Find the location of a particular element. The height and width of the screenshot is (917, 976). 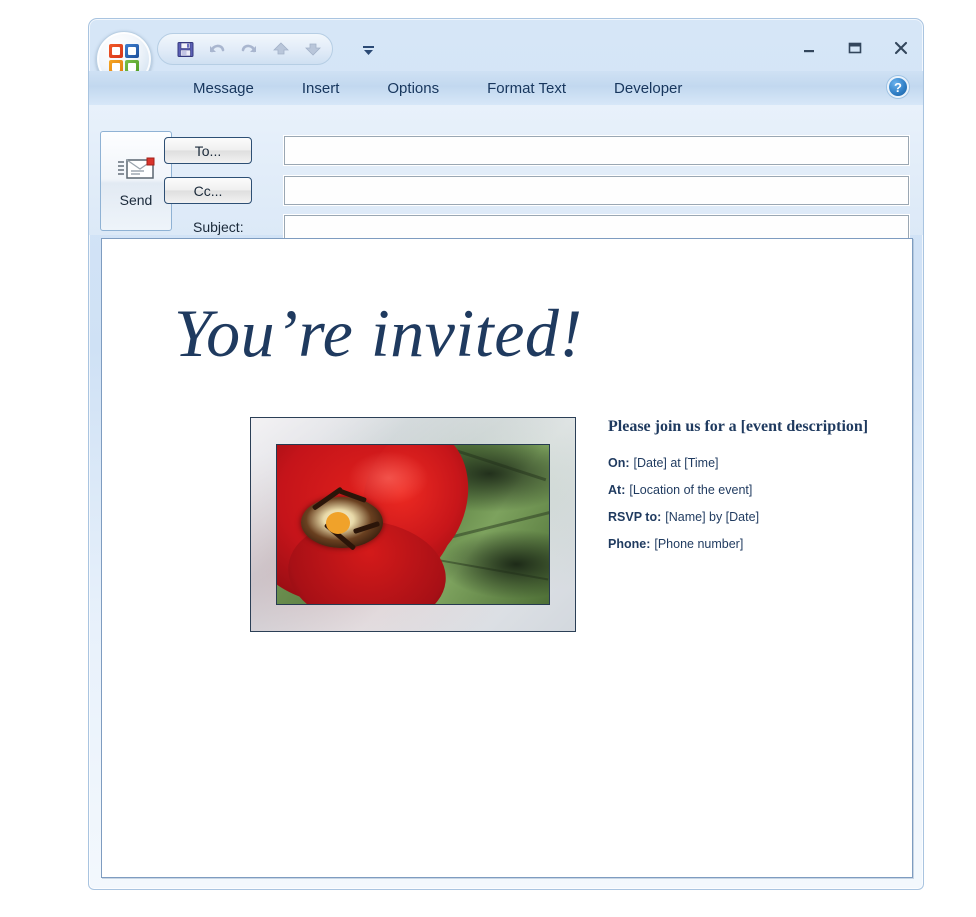

orb-quadrant-red is located at coordinates (116, 51).